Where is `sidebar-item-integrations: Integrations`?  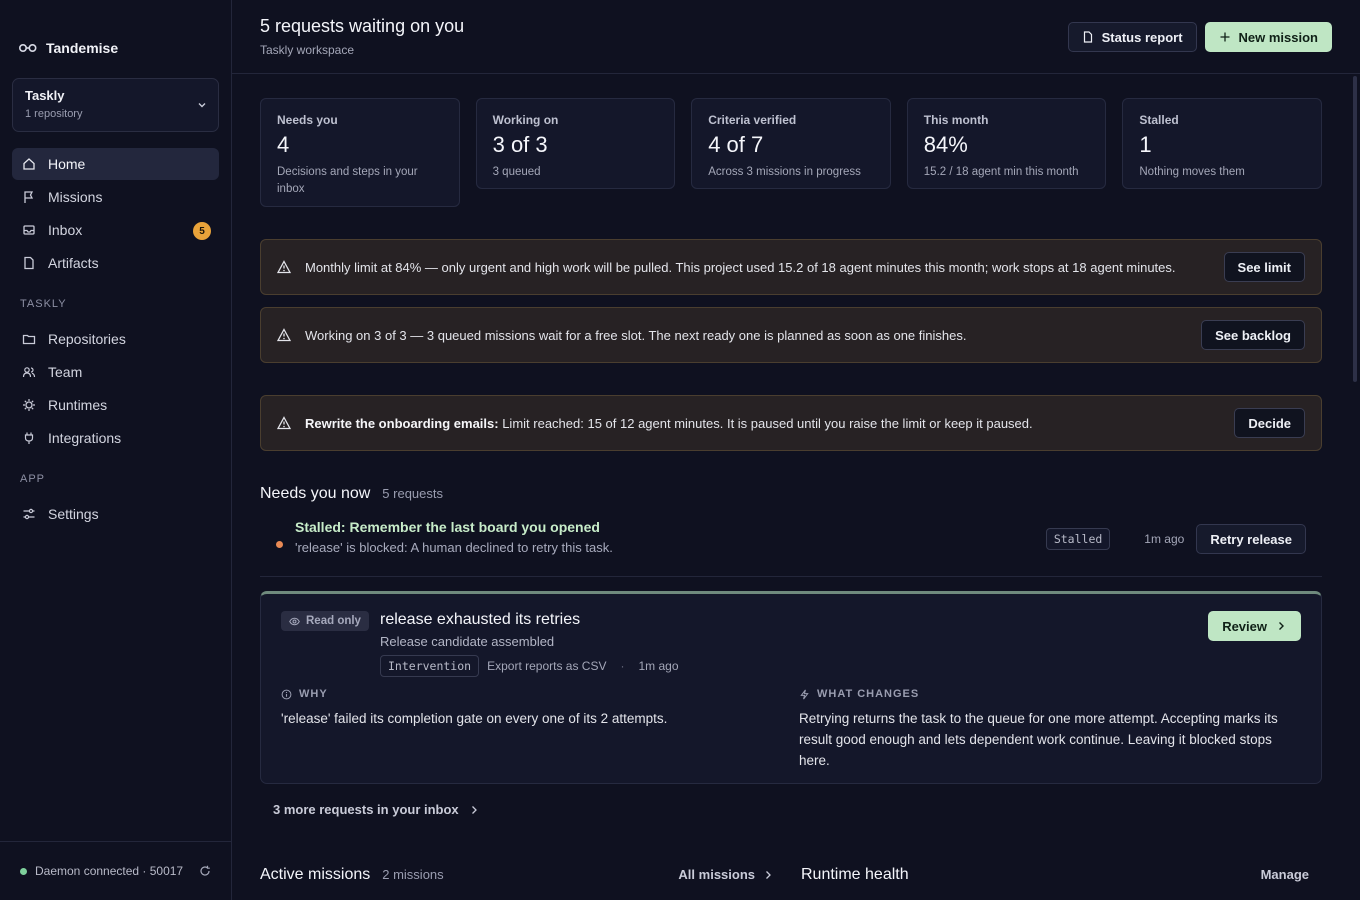
sidebar-item-integrations: Integrations is located at coordinates (115, 438).